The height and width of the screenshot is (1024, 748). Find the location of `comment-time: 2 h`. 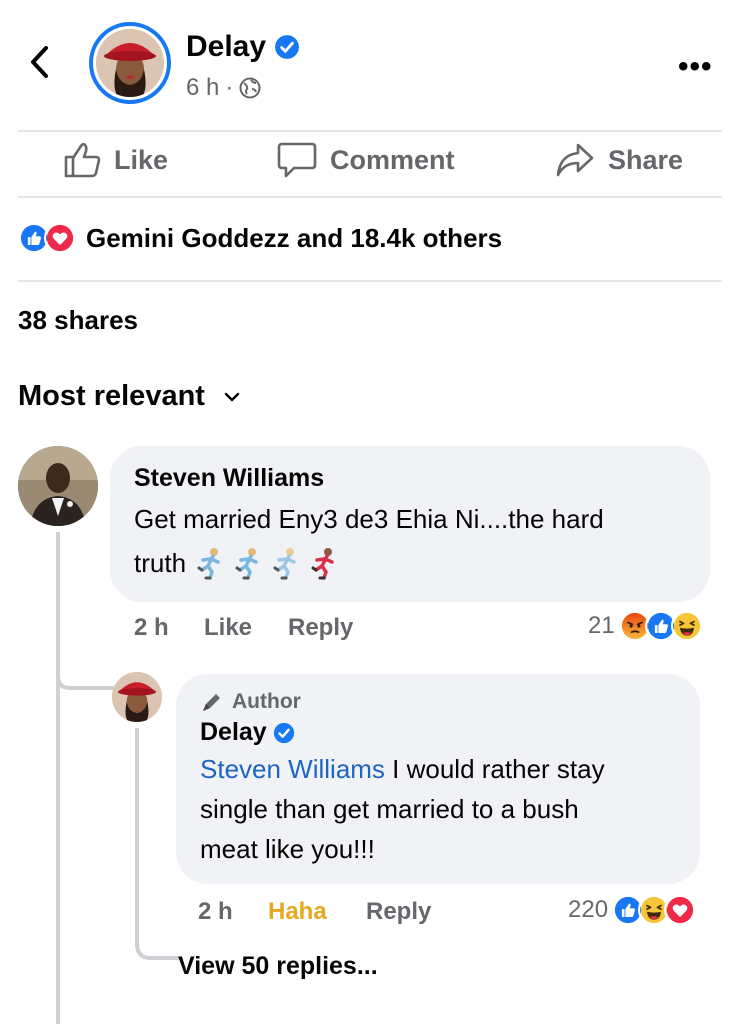

comment-time: 2 h is located at coordinates (151, 627).